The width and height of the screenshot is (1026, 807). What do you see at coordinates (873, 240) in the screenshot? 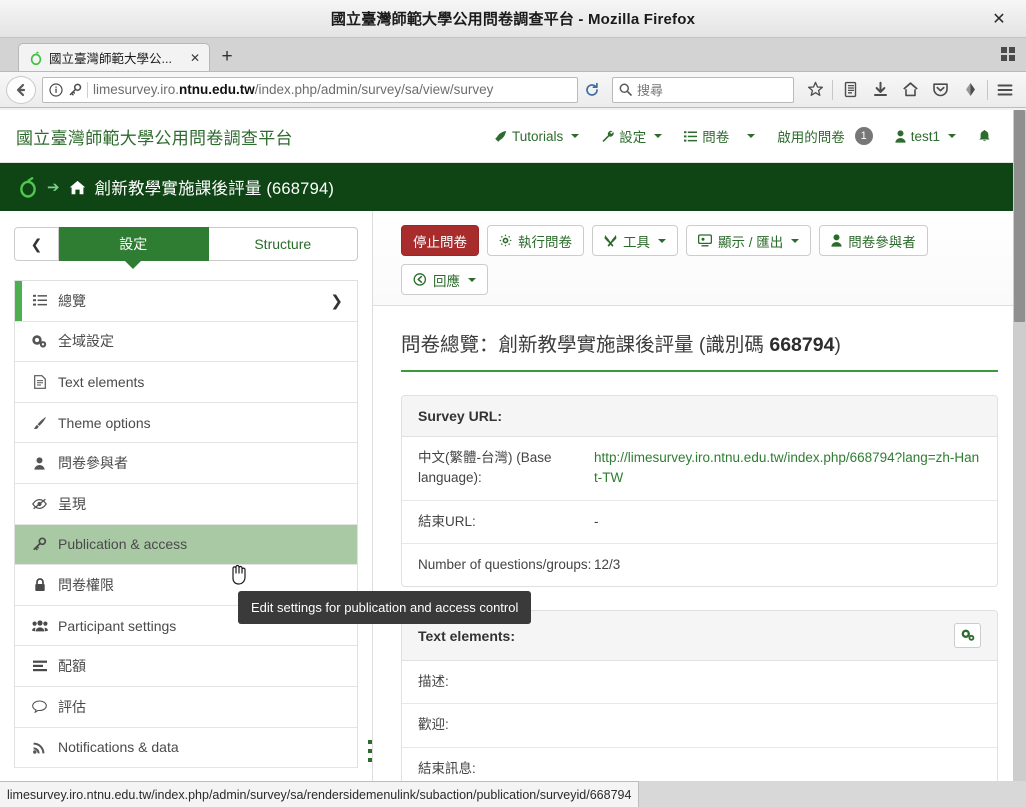
I see `survey-participants-button: 問卷參與者` at bounding box center [873, 240].